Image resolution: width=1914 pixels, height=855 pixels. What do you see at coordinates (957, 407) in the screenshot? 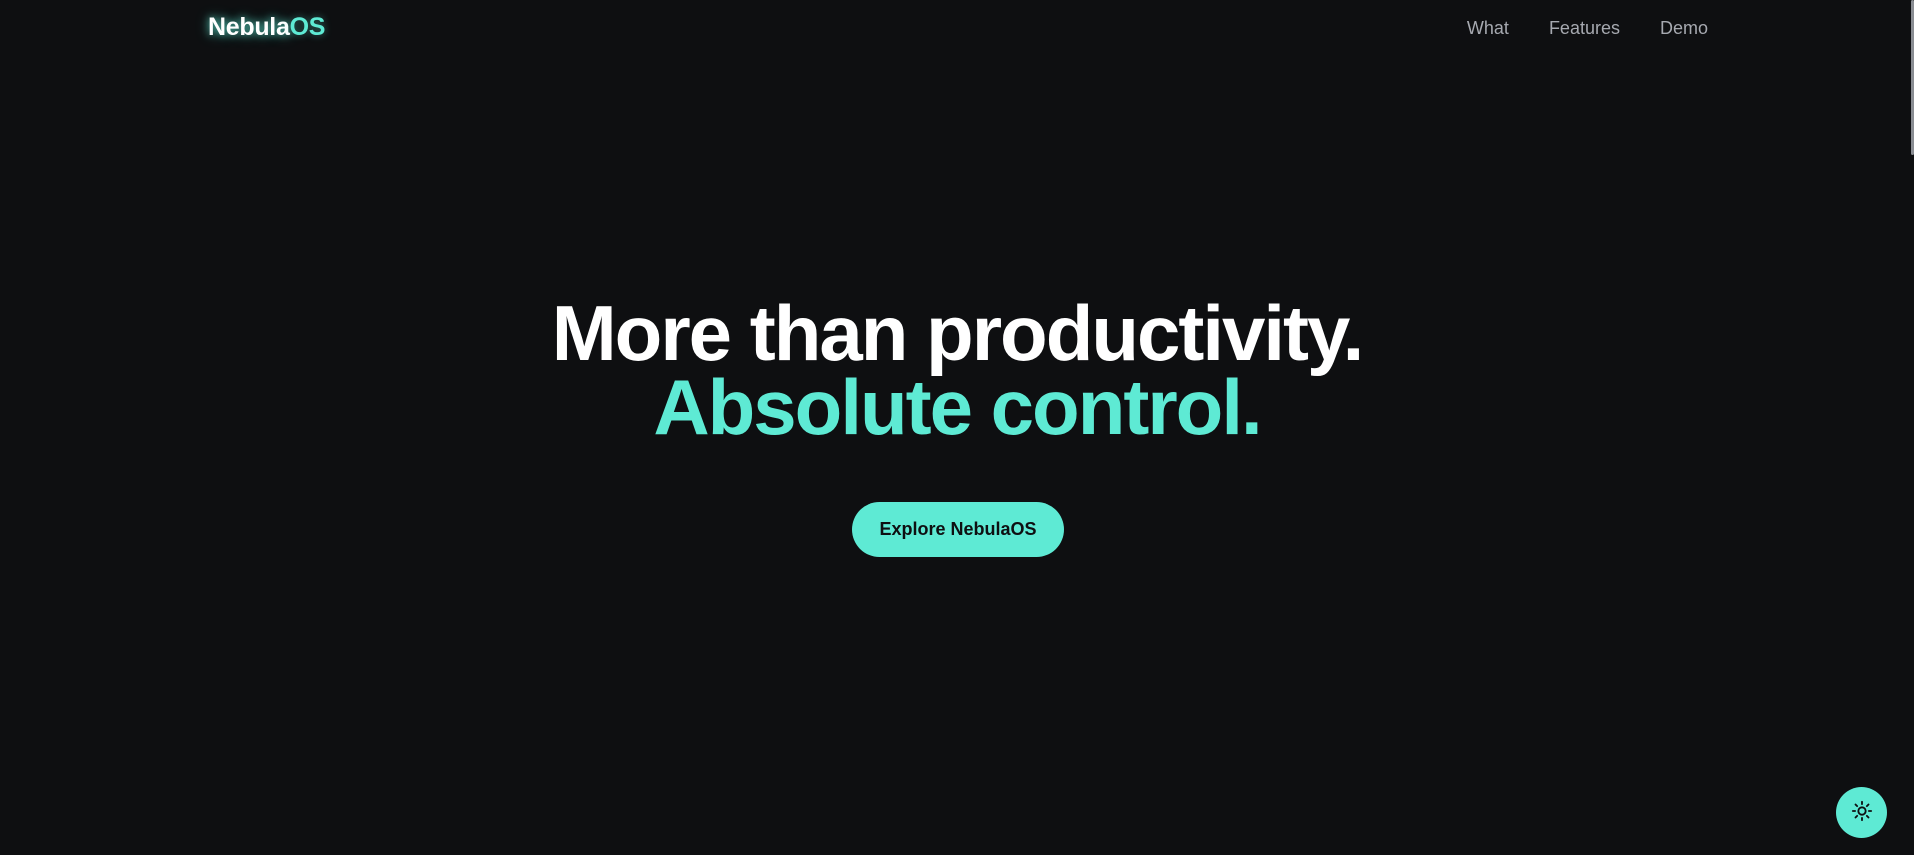
I see `hero-title-line-2: Absolute control.` at bounding box center [957, 407].